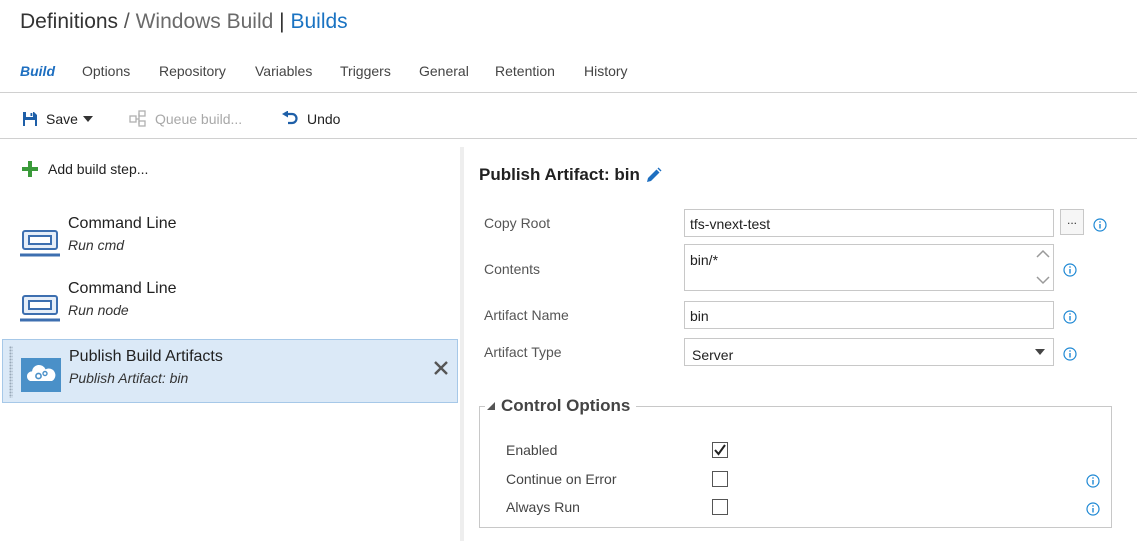  I want to click on pane-splitter, so click(462, 344).